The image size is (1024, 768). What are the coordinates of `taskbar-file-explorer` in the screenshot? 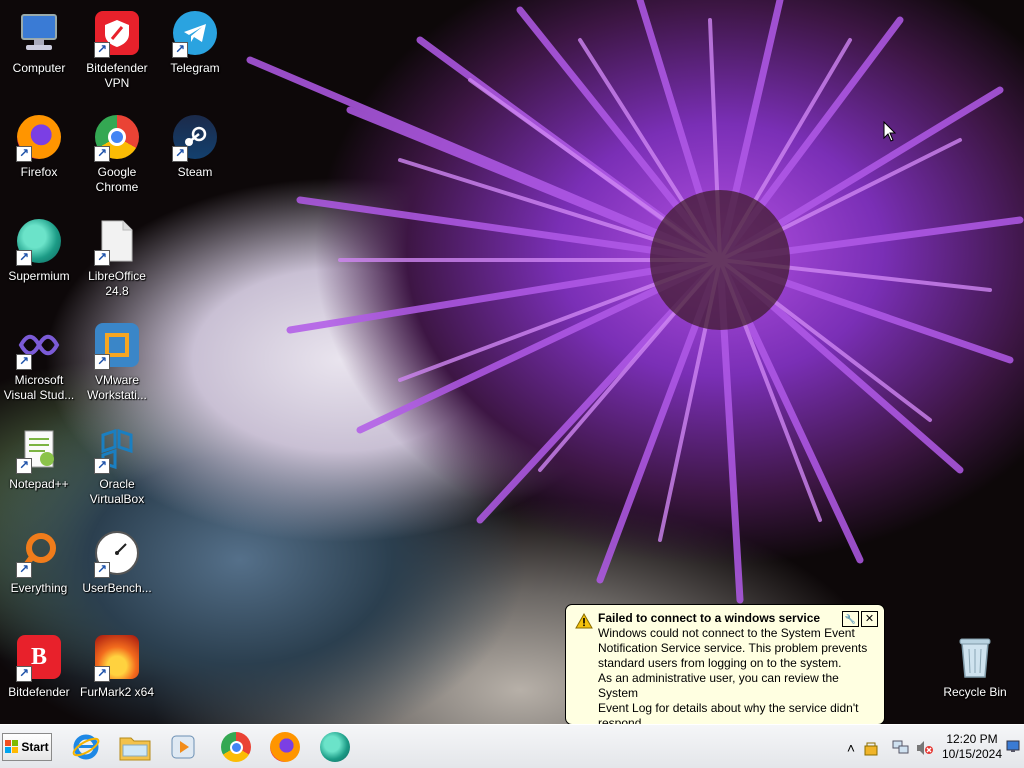 It's located at (135, 747).